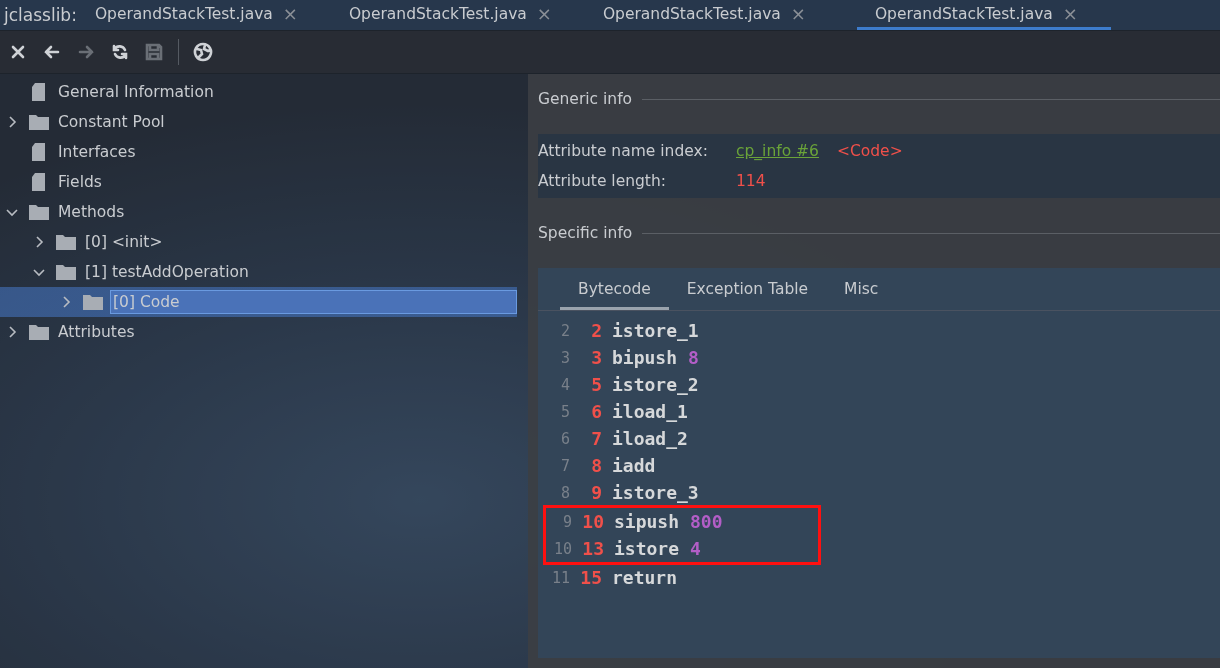 The height and width of the screenshot is (668, 1220). What do you see at coordinates (596, 492) in the screenshot?
I see `bytecode-offset: 9` at bounding box center [596, 492].